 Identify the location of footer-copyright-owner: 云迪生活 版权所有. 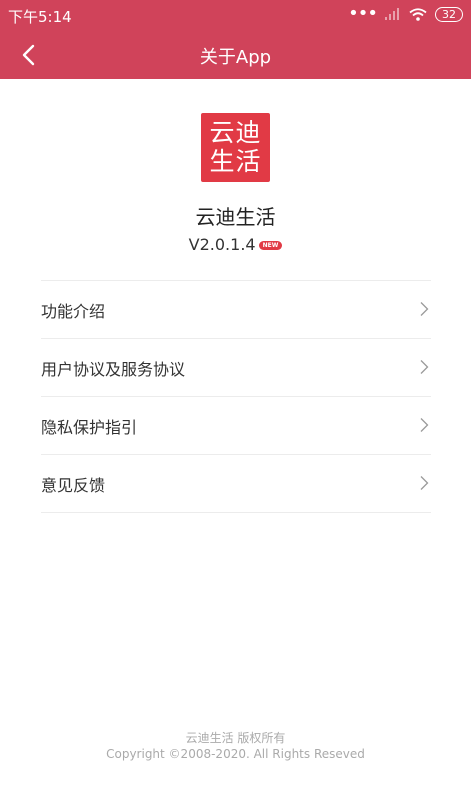
(235, 738).